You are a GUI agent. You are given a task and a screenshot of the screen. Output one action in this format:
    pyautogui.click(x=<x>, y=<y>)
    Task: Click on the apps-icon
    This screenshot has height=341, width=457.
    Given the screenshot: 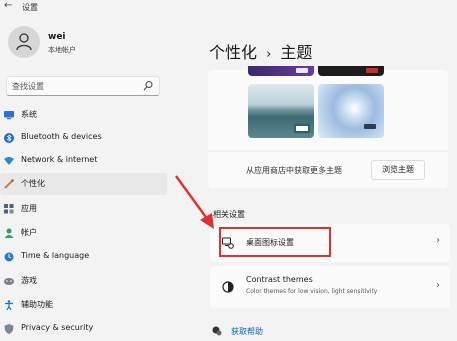 What is the action you would take?
    pyautogui.click(x=9, y=209)
    